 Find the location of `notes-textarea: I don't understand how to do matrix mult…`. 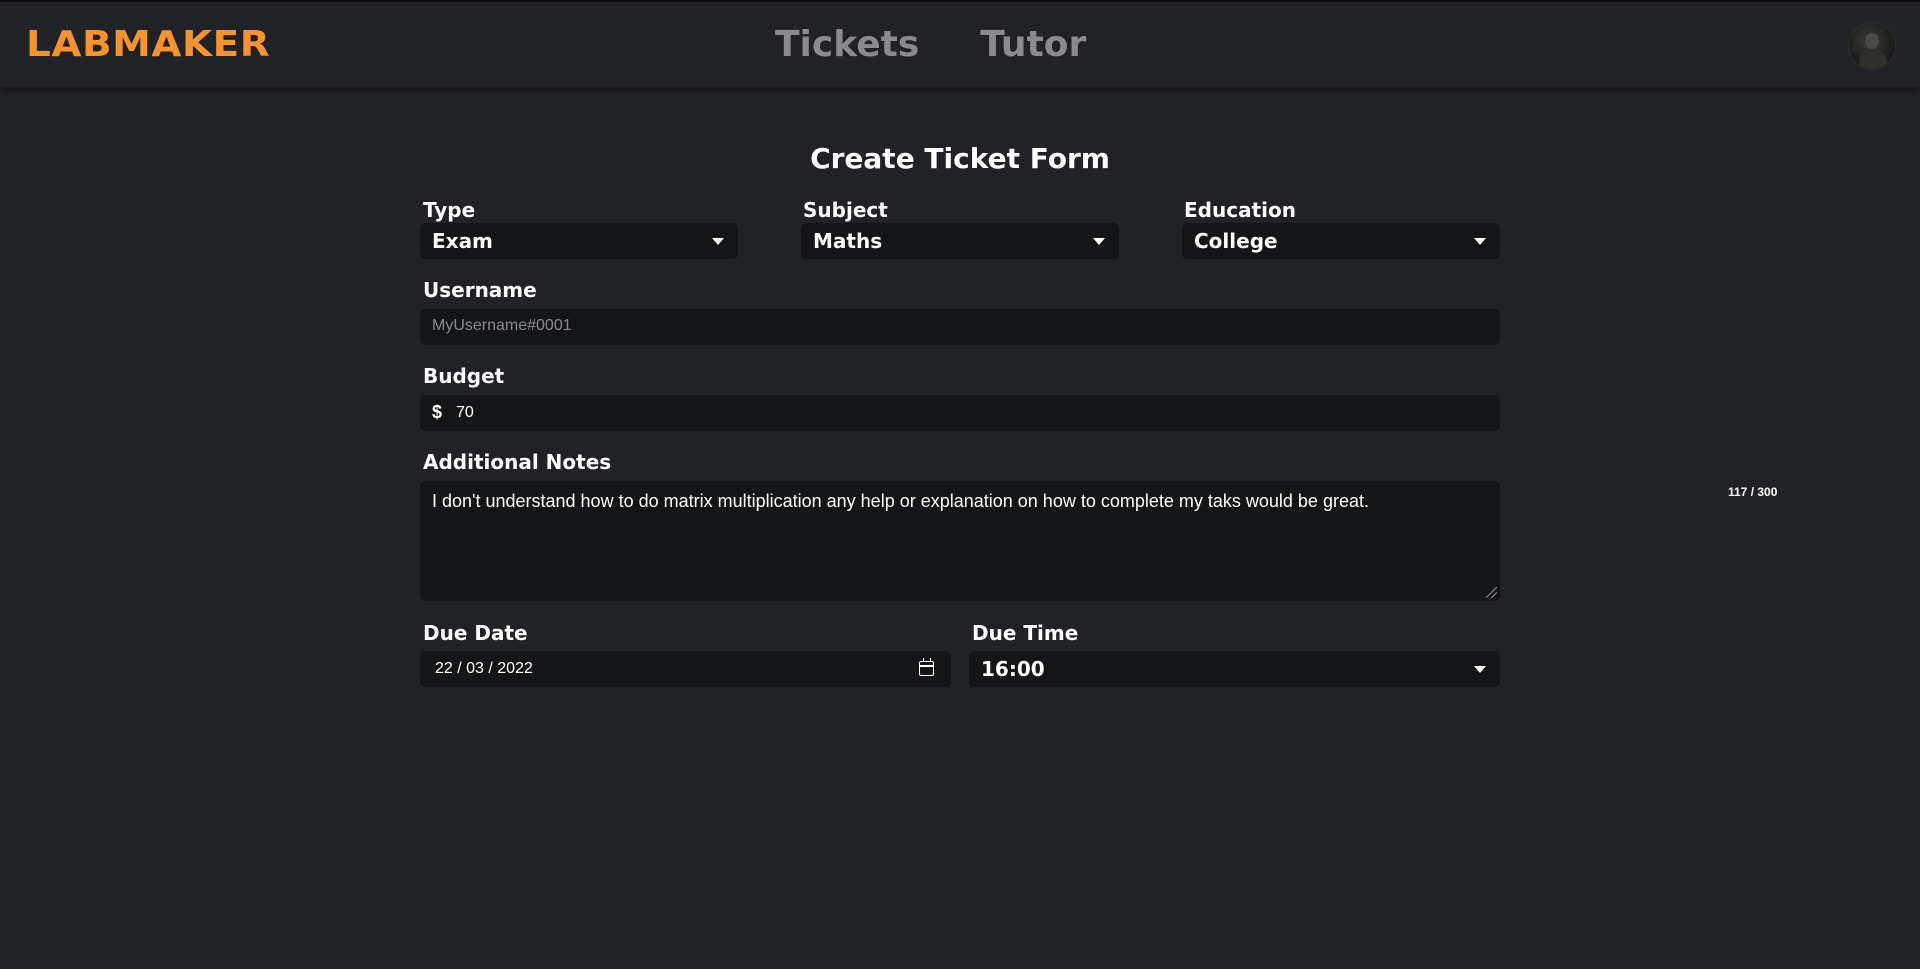

notes-textarea: I don't understand how to do matrix mult… is located at coordinates (960, 541).